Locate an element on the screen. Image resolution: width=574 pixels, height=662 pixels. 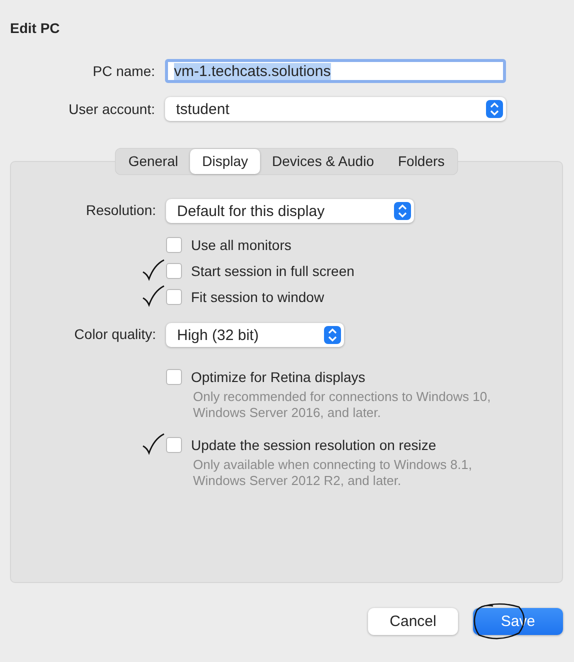
dialog-title: Edit PC is located at coordinates (35, 29).